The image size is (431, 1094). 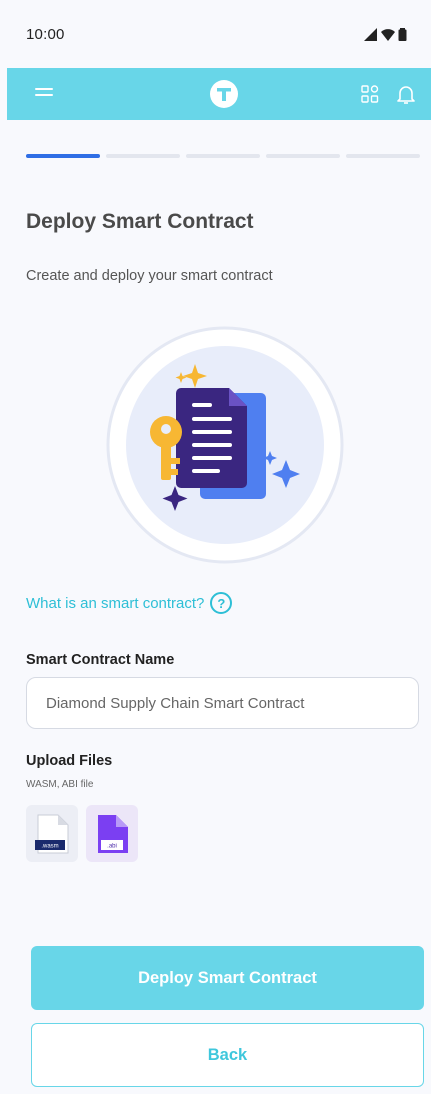 What do you see at coordinates (402, 34) in the screenshot?
I see `battery-icon` at bounding box center [402, 34].